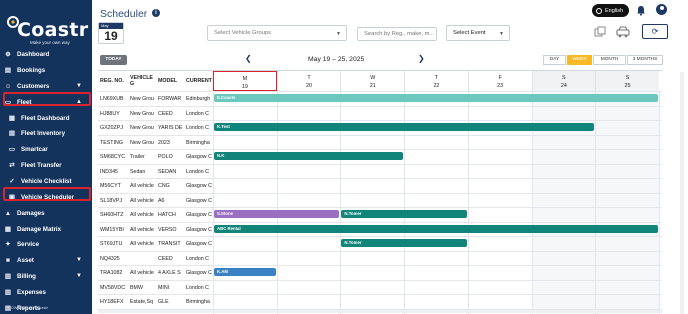  What do you see at coordinates (277, 214) in the screenshot?
I see `booking-event: S.Stone` at bounding box center [277, 214].